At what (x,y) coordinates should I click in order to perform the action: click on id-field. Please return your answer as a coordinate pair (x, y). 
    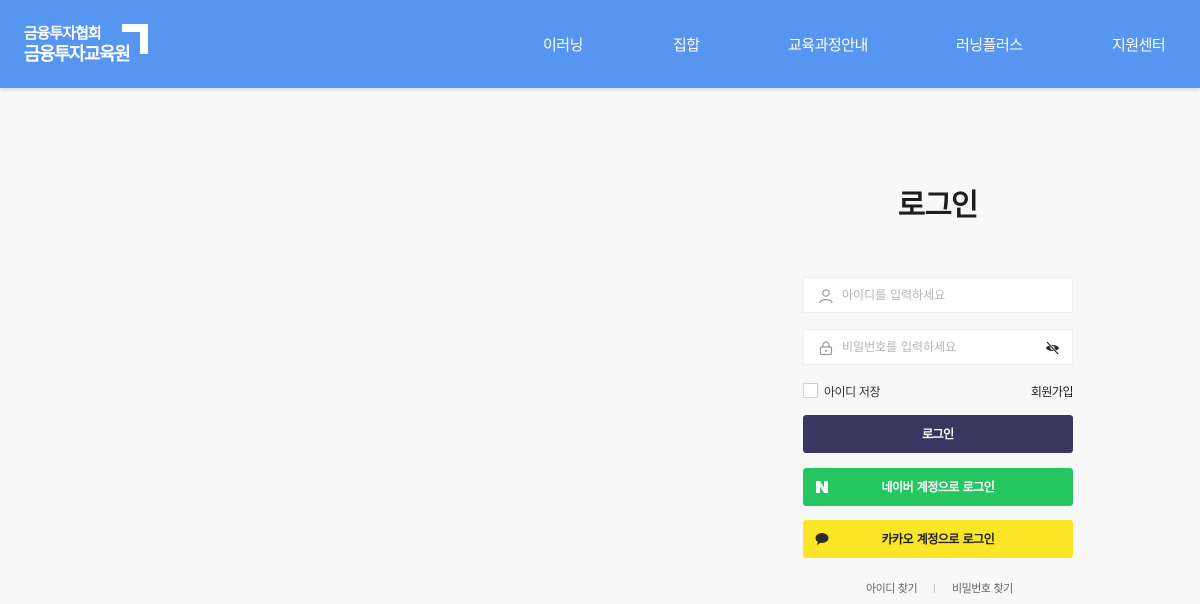
    Looking at the image, I should click on (938, 295).